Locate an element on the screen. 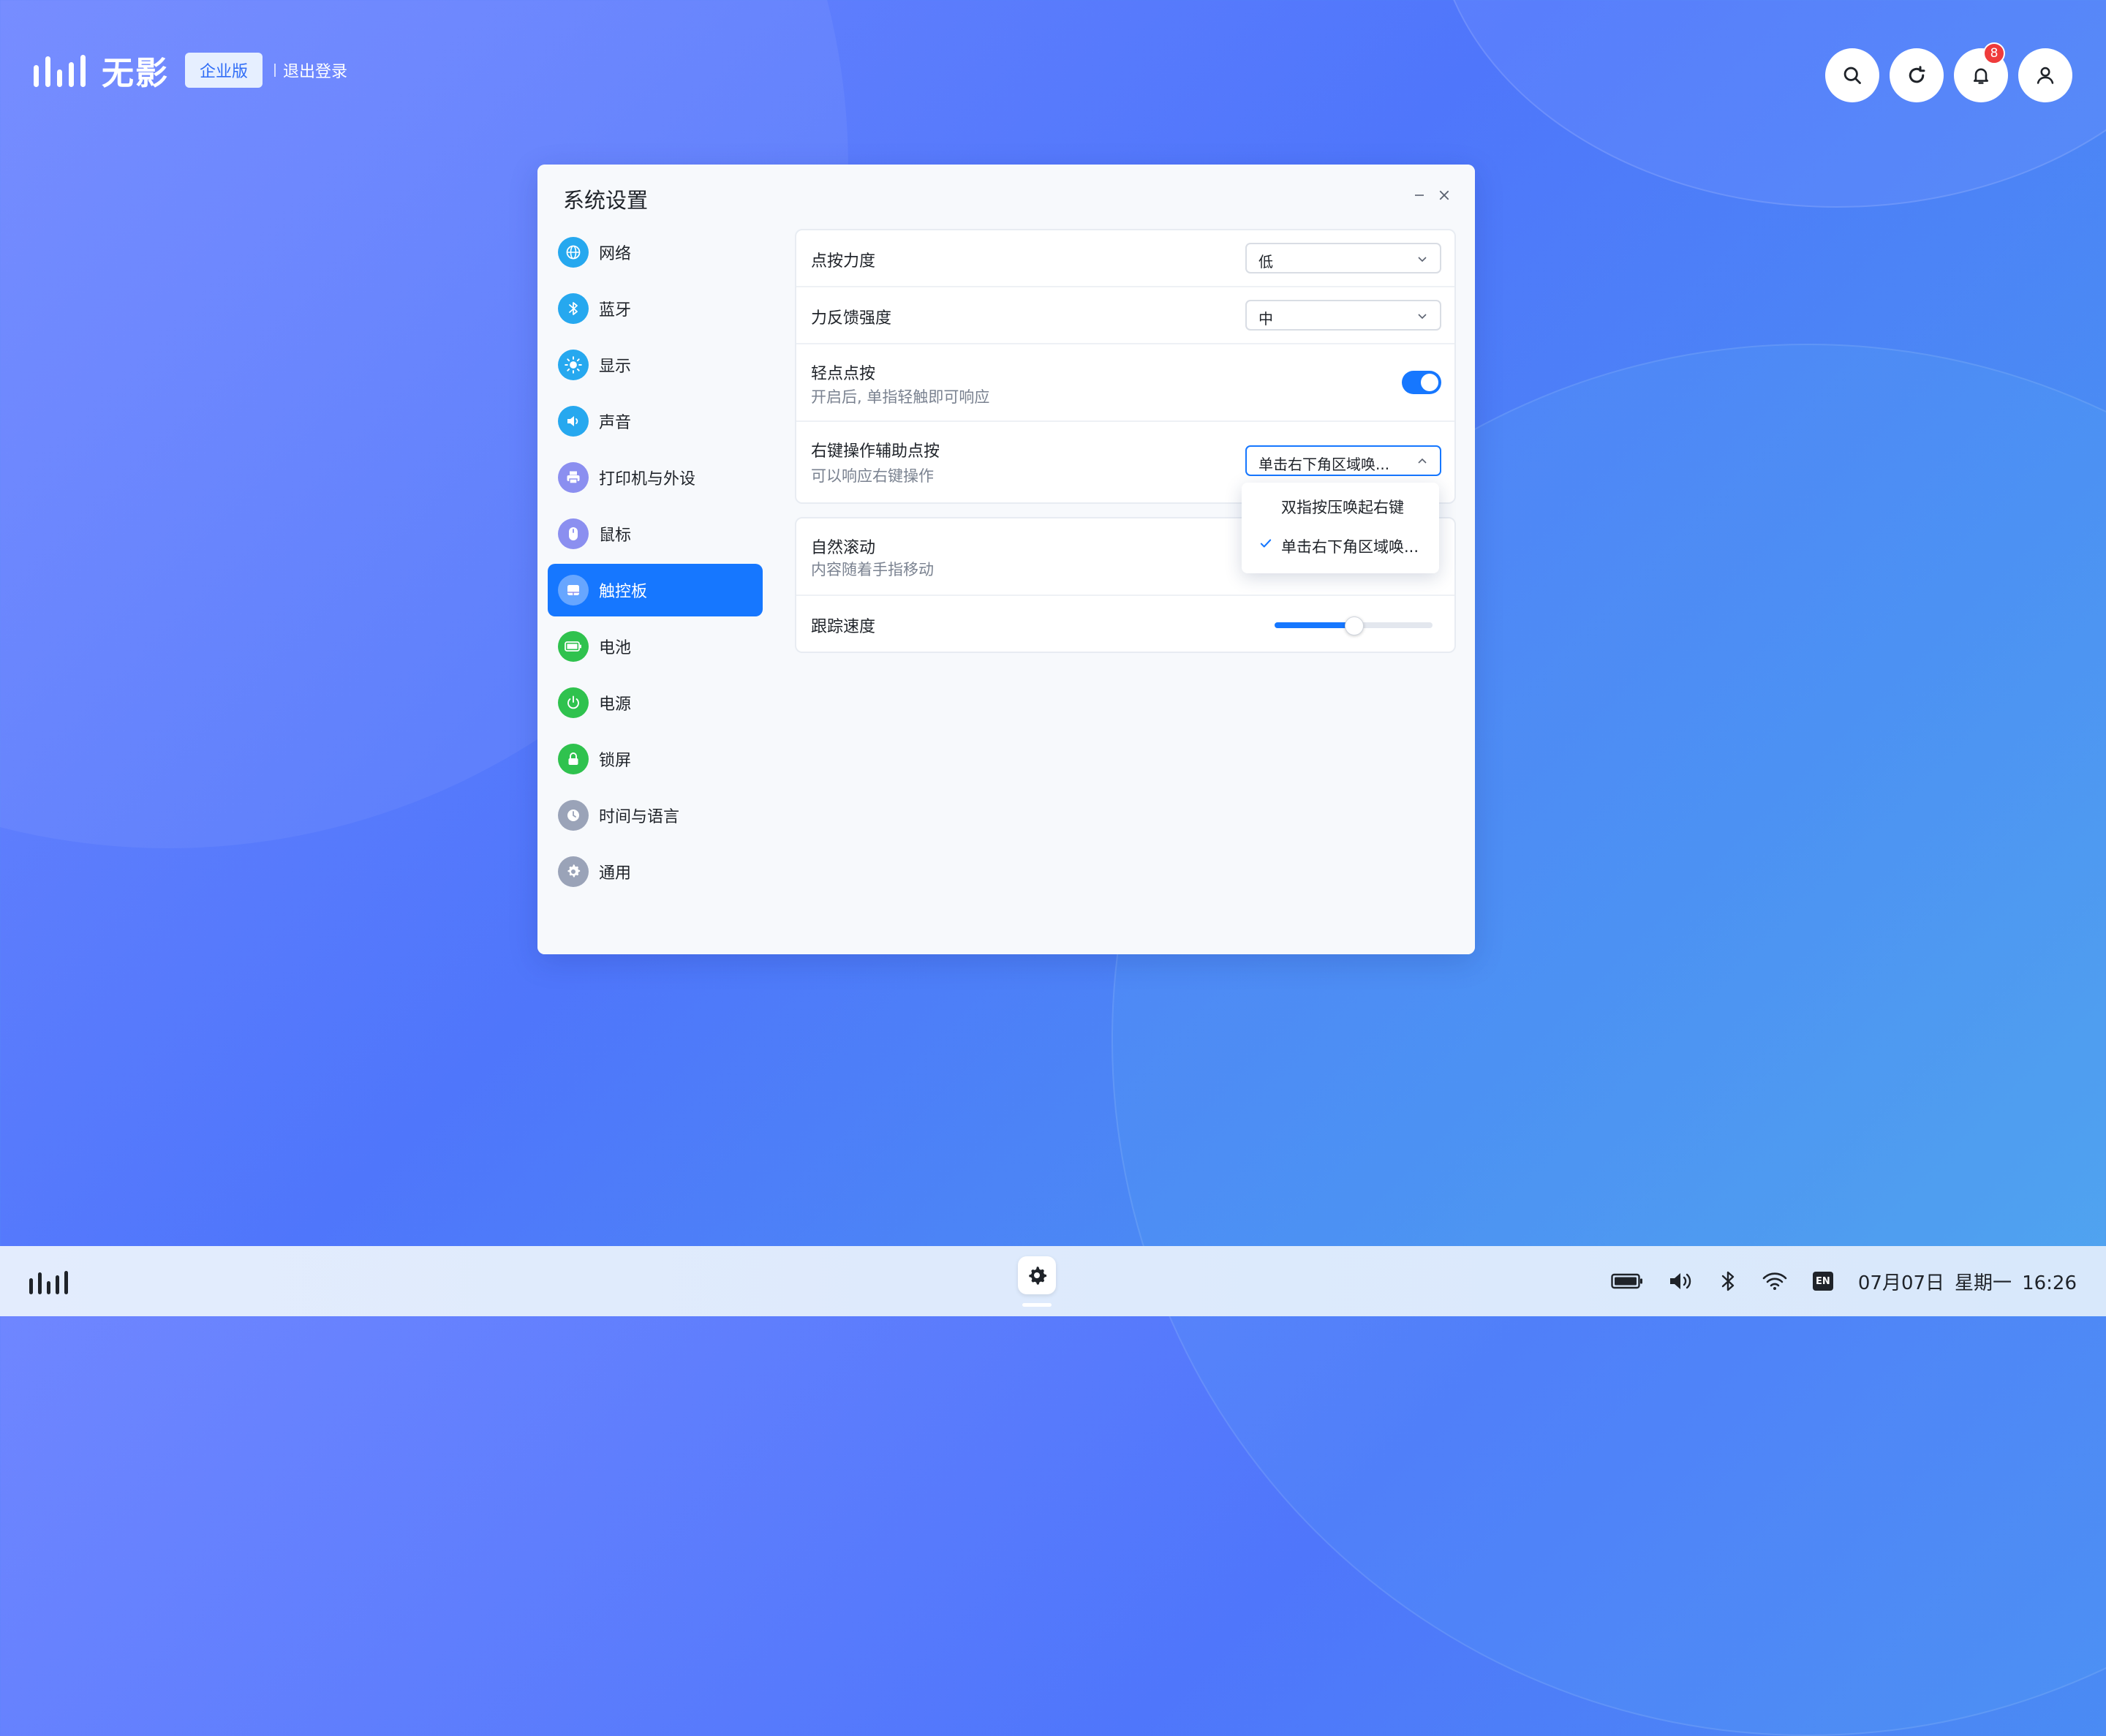 This screenshot has width=2106, height=1736. minimize-button is located at coordinates (1419, 195).